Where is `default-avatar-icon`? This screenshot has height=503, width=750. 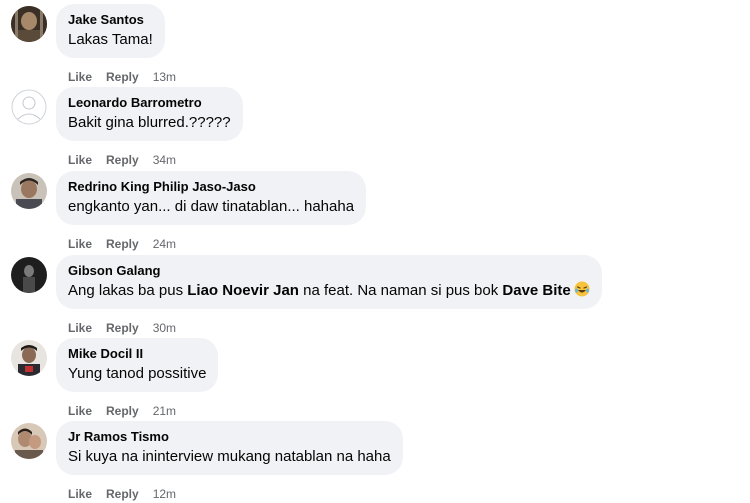 default-avatar-icon is located at coordinates (29, 107).